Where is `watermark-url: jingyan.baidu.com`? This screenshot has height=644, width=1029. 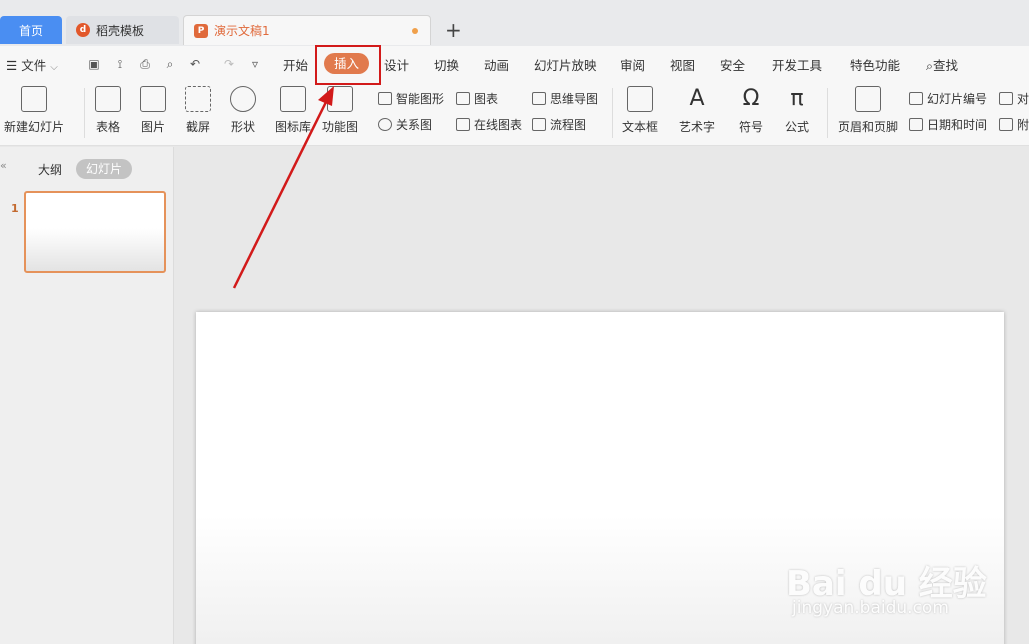 watermark-url: jingyan.baidu.com is located at coordinates (870, 608).